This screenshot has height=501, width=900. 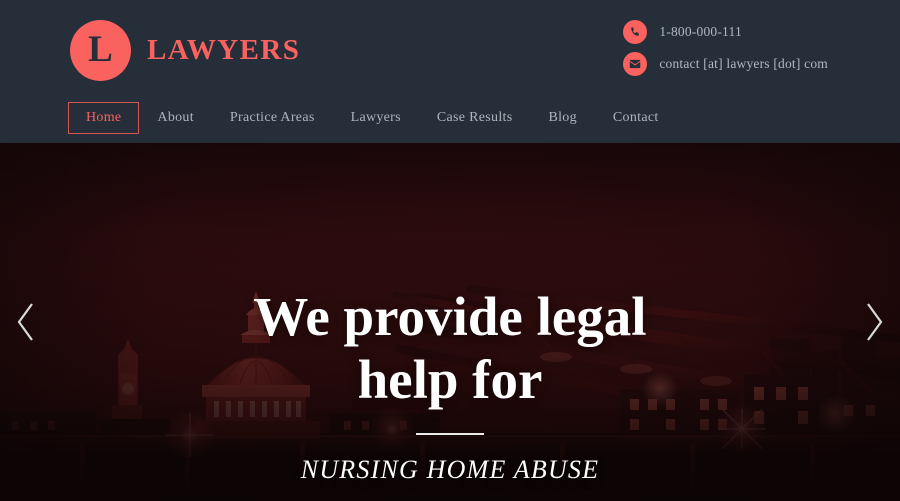 I want to click on hero-title-line-1: We provide legal, so click(x=450, y=316).